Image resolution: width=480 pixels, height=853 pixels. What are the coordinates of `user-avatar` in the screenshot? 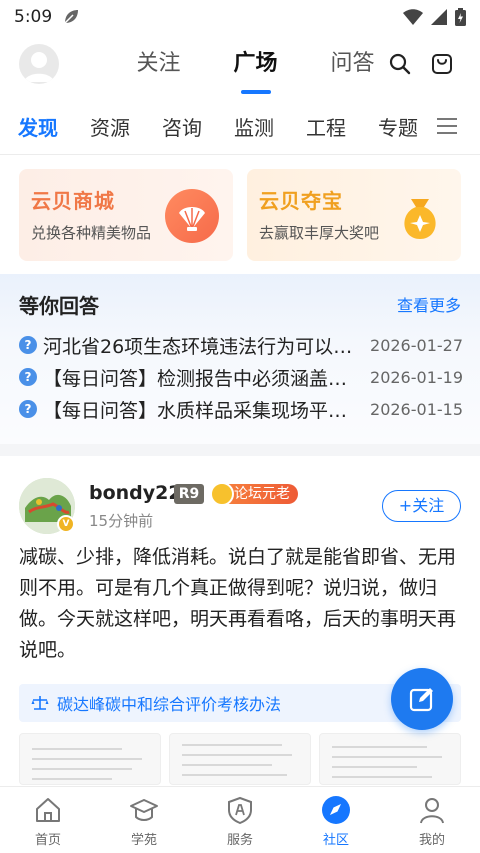 It's located at (39, 64).